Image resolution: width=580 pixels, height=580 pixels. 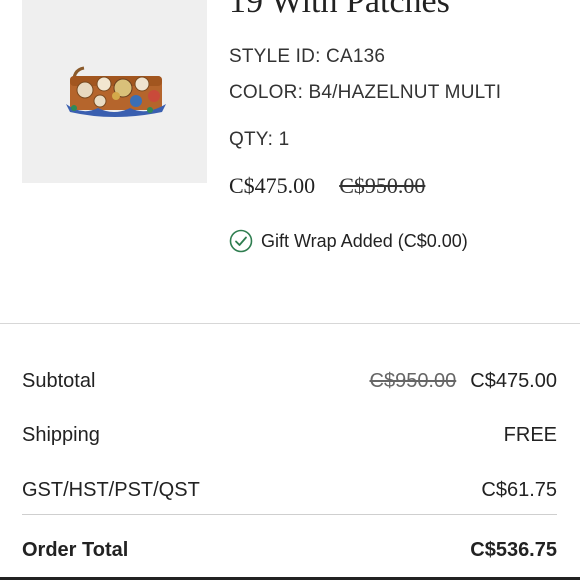 What do you see at coordinates (75, 549) in the screenshot?
I see `order-total-label: Order Total` at bounding box center [75, 549].